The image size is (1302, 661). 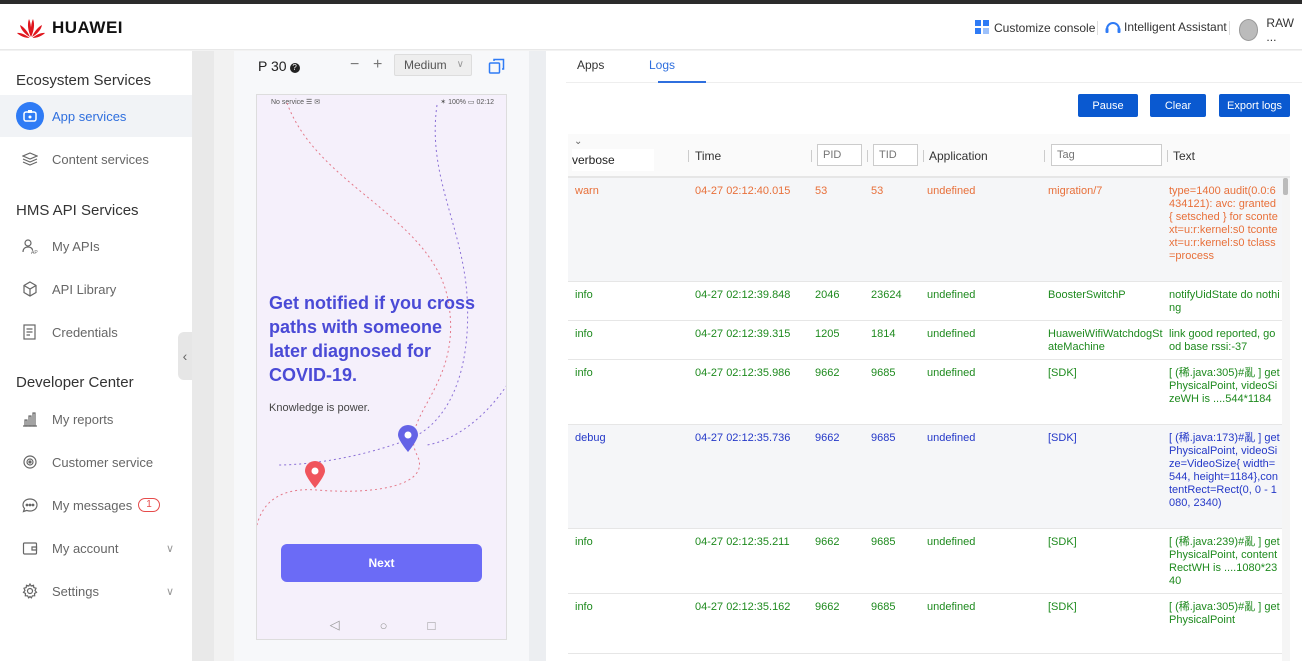 I want to click on sidebar-item-label: My account, so click(x=85, y=548).